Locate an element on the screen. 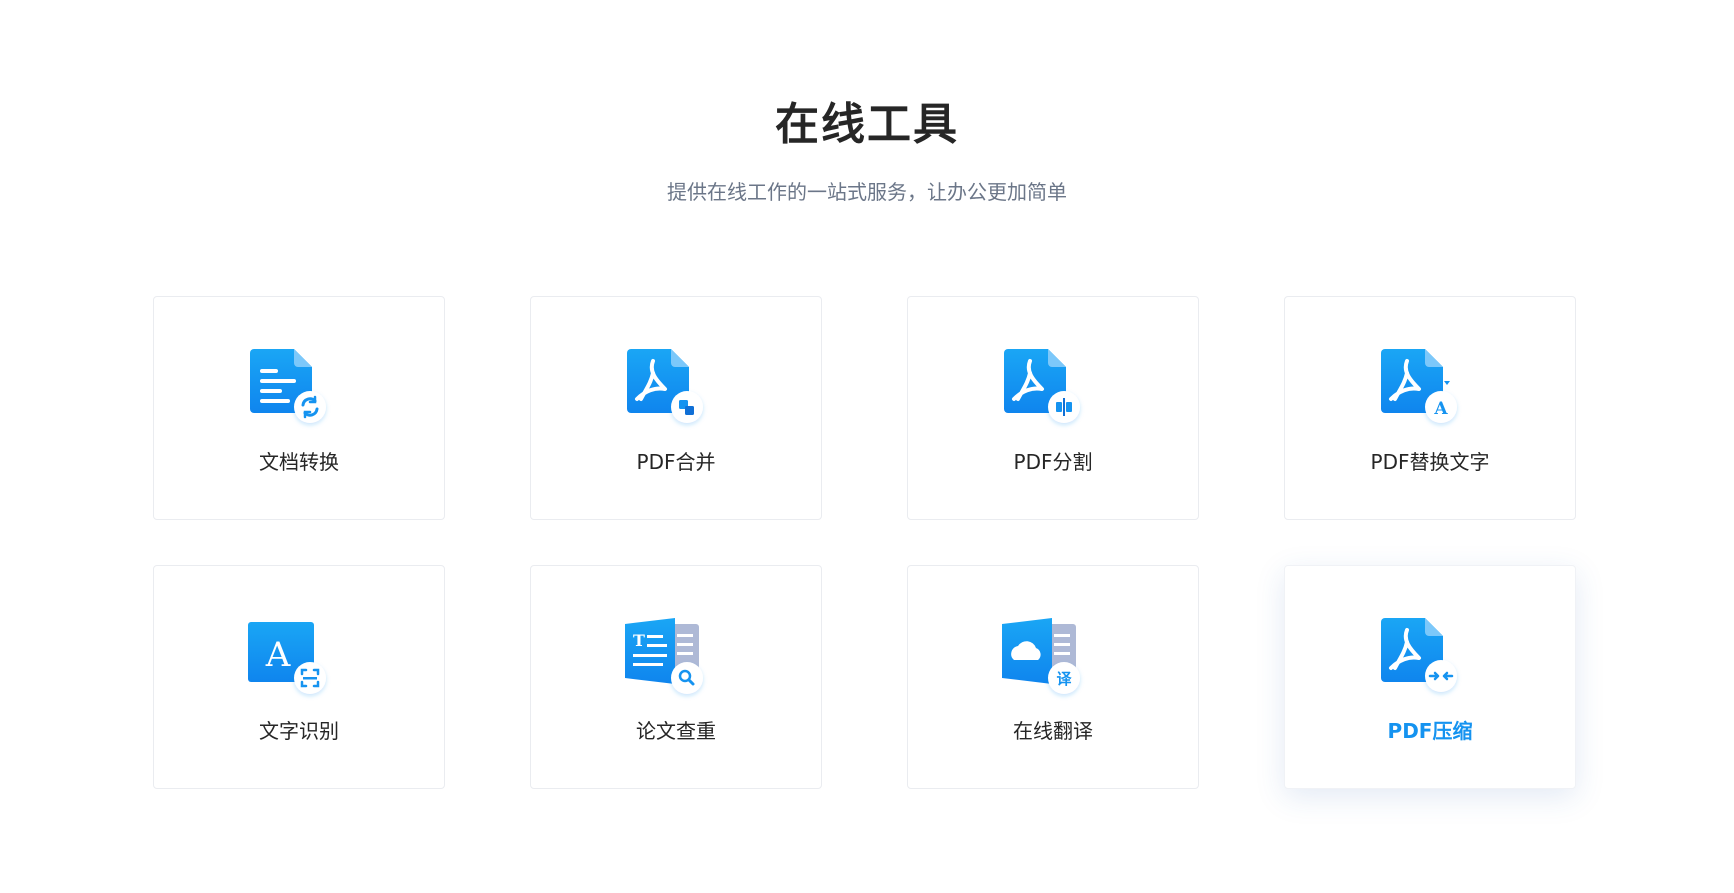 This screenshot has width=1734, height=893. page-title: 在线工具 is located at coordinates (867, 124).